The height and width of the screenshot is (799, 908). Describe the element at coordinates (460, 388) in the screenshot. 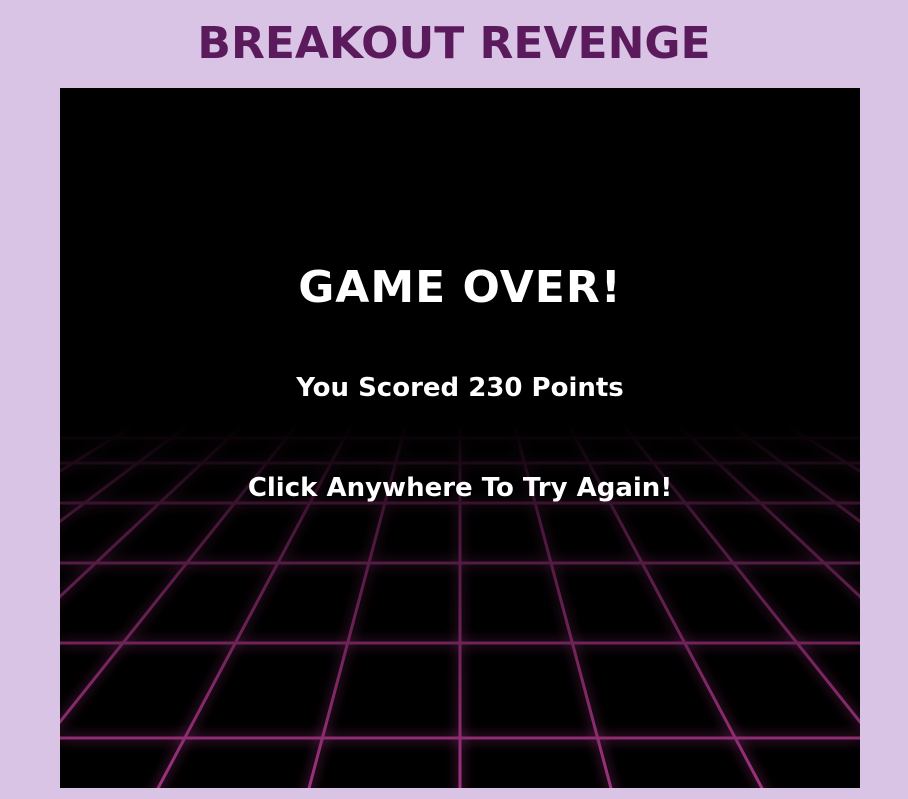

I see `score-message: You Scored 230 Points` at that location.